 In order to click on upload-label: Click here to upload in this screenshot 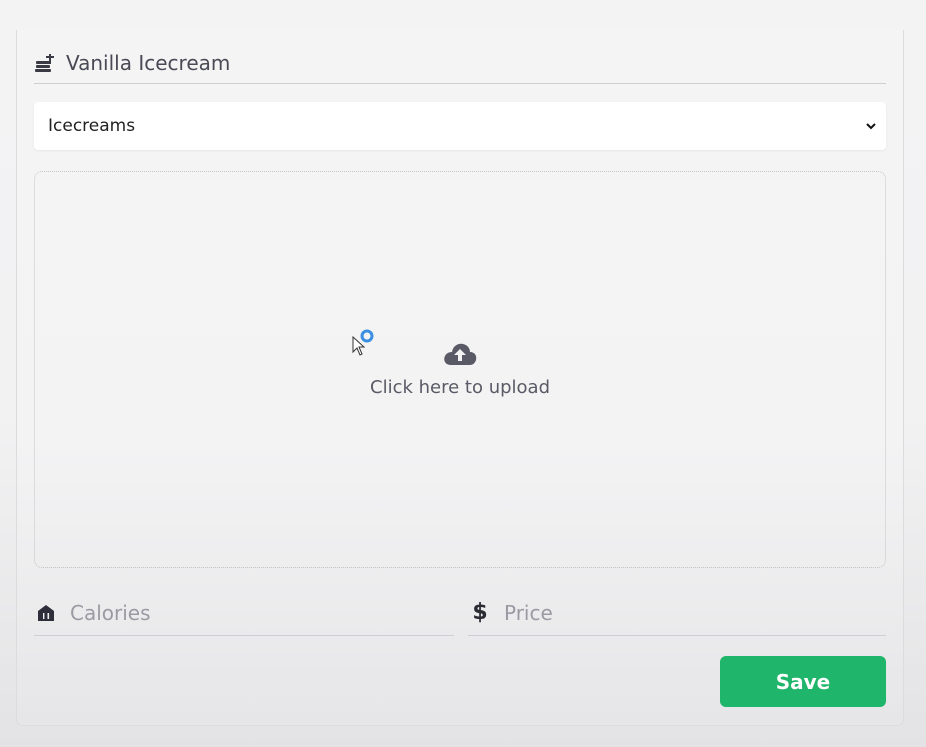, I will do `click(460, 387)`.